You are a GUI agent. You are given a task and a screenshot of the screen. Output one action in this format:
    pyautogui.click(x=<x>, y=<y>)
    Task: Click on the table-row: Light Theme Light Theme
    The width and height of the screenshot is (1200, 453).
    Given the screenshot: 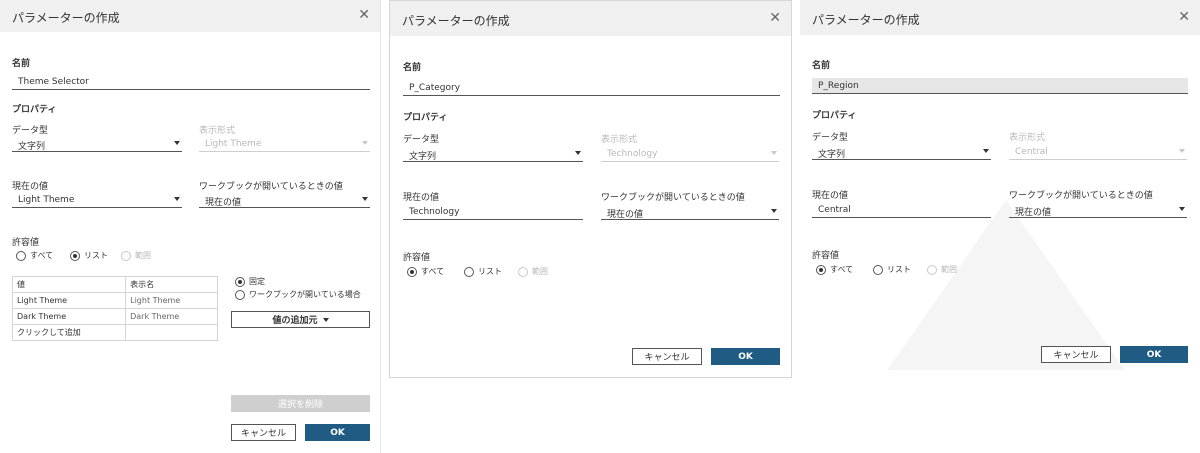 What is the action you would take?
    pyautogui.click(x=114, y=300)
    